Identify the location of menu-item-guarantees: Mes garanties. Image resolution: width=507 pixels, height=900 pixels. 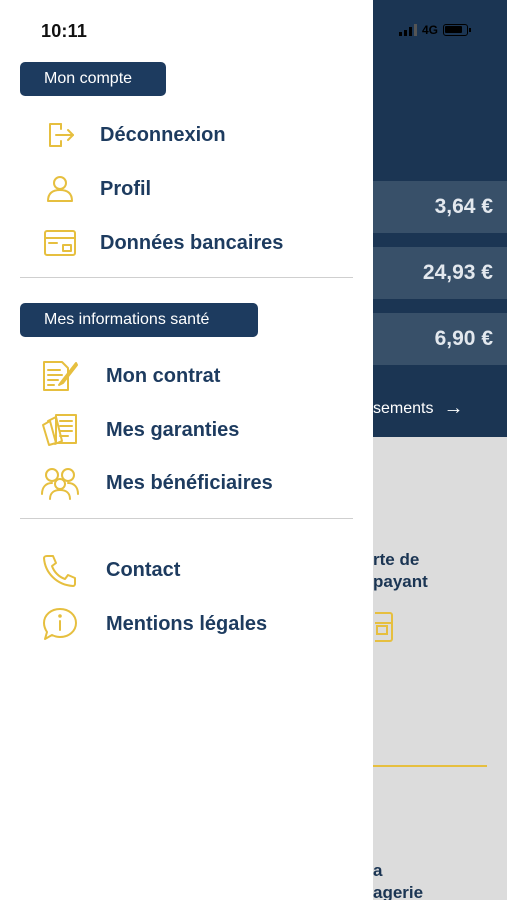
(201, 430).